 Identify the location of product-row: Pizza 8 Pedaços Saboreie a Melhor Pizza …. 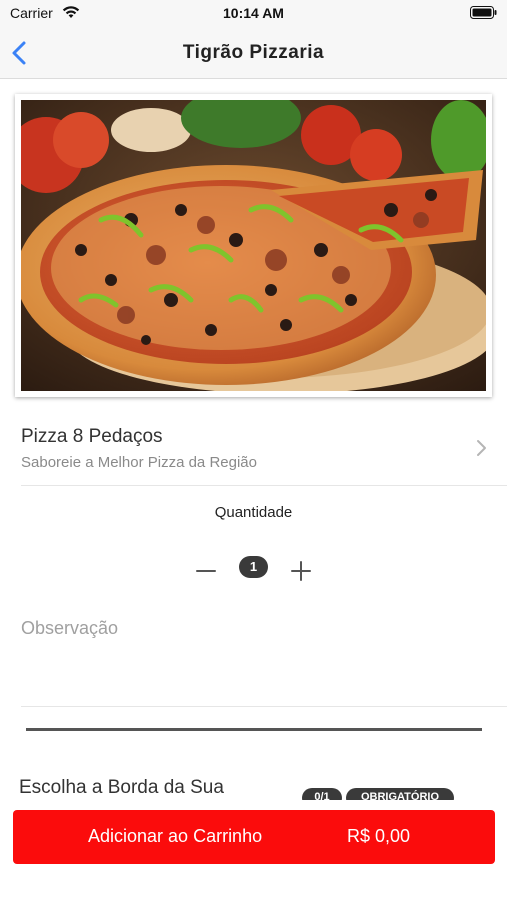
(253, 448).